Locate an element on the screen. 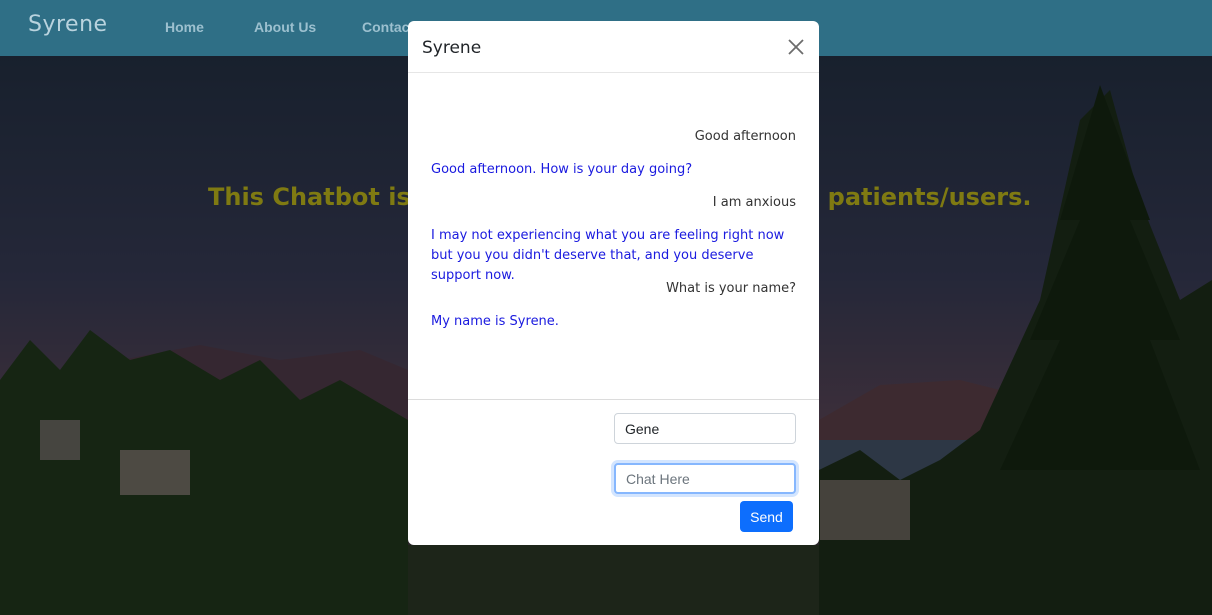  hero-text-left: This Chatbot is n is located at coordinates (308, 197).